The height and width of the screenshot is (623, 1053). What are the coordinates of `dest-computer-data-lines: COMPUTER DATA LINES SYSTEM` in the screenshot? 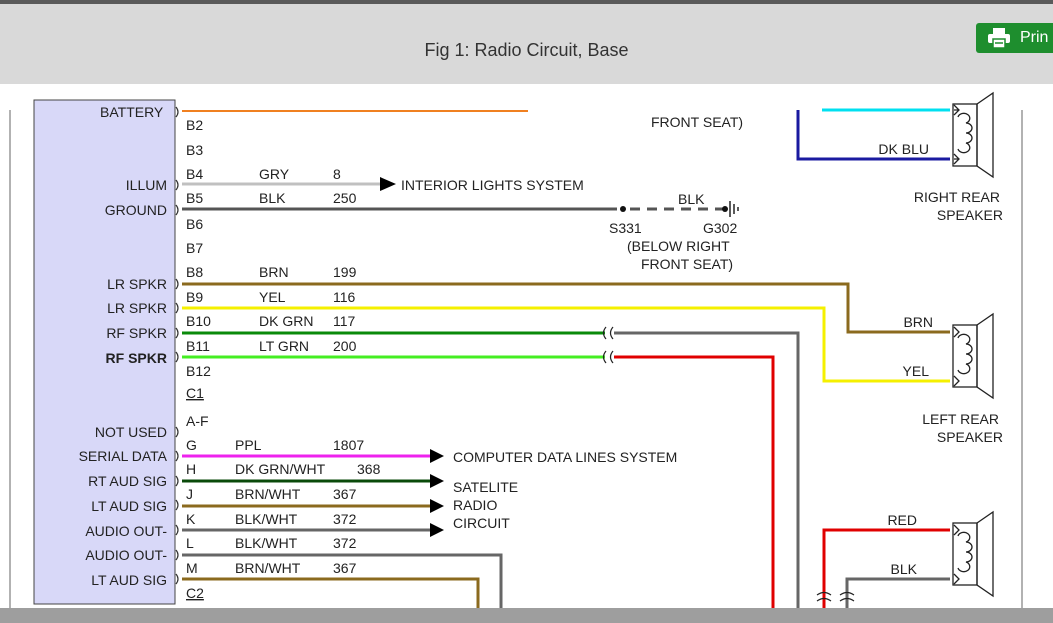 It's located at (565, 457).